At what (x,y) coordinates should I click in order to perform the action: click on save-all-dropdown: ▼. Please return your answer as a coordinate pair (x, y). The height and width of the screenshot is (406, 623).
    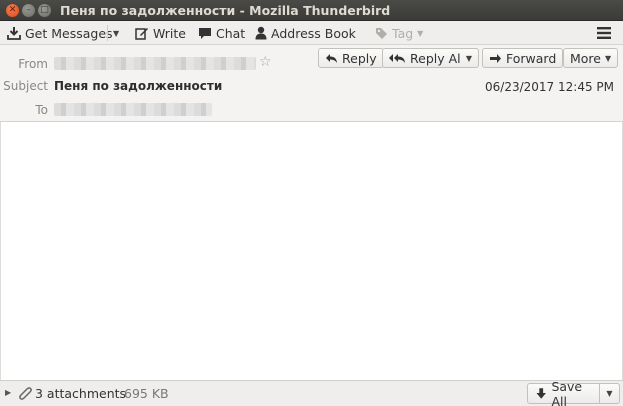
    Looking at the image, I should click on (610, 393).